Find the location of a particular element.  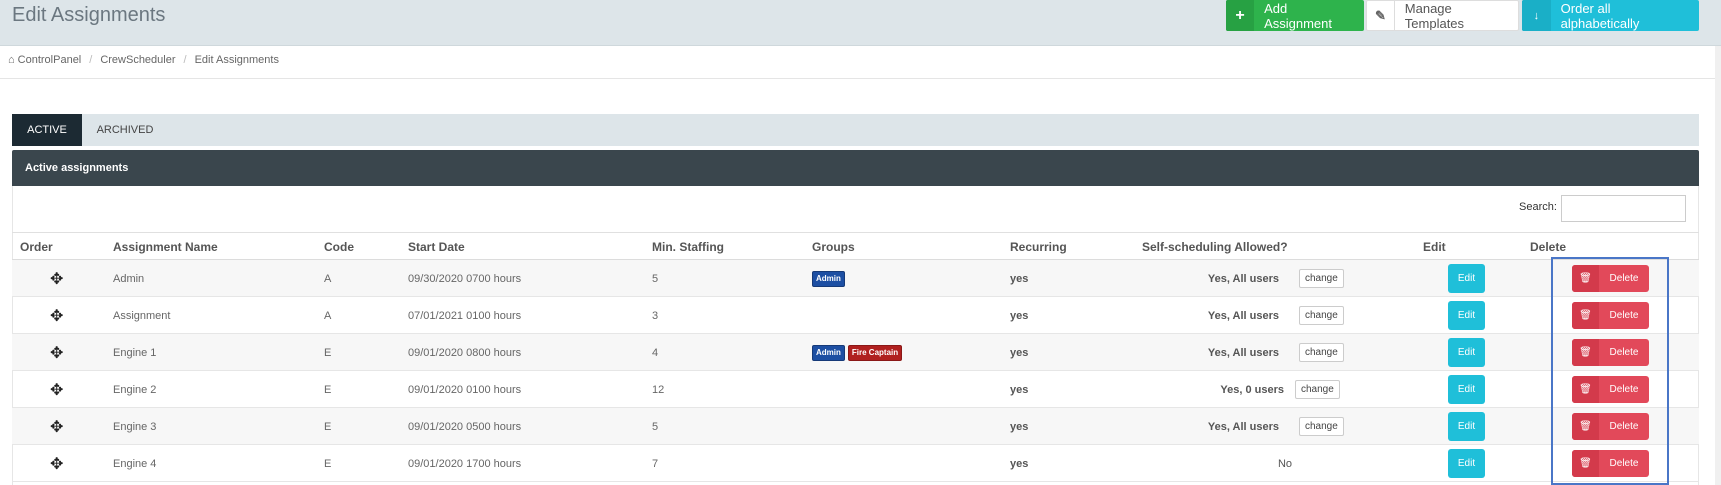

min-staffing: 7 is located at coordinates (655, 463).